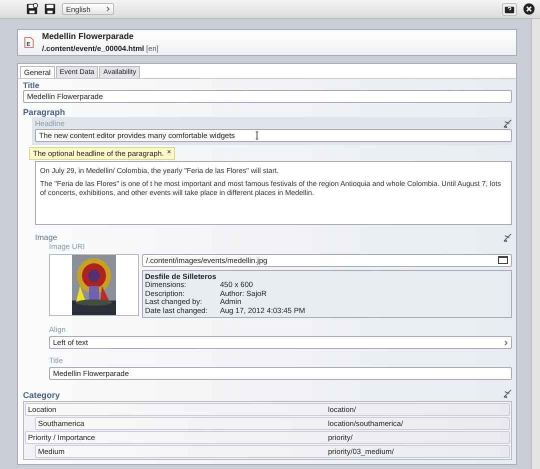  Describe the element at coordinates (509, 9) in the screenshot. I see `help-icon` at that location.